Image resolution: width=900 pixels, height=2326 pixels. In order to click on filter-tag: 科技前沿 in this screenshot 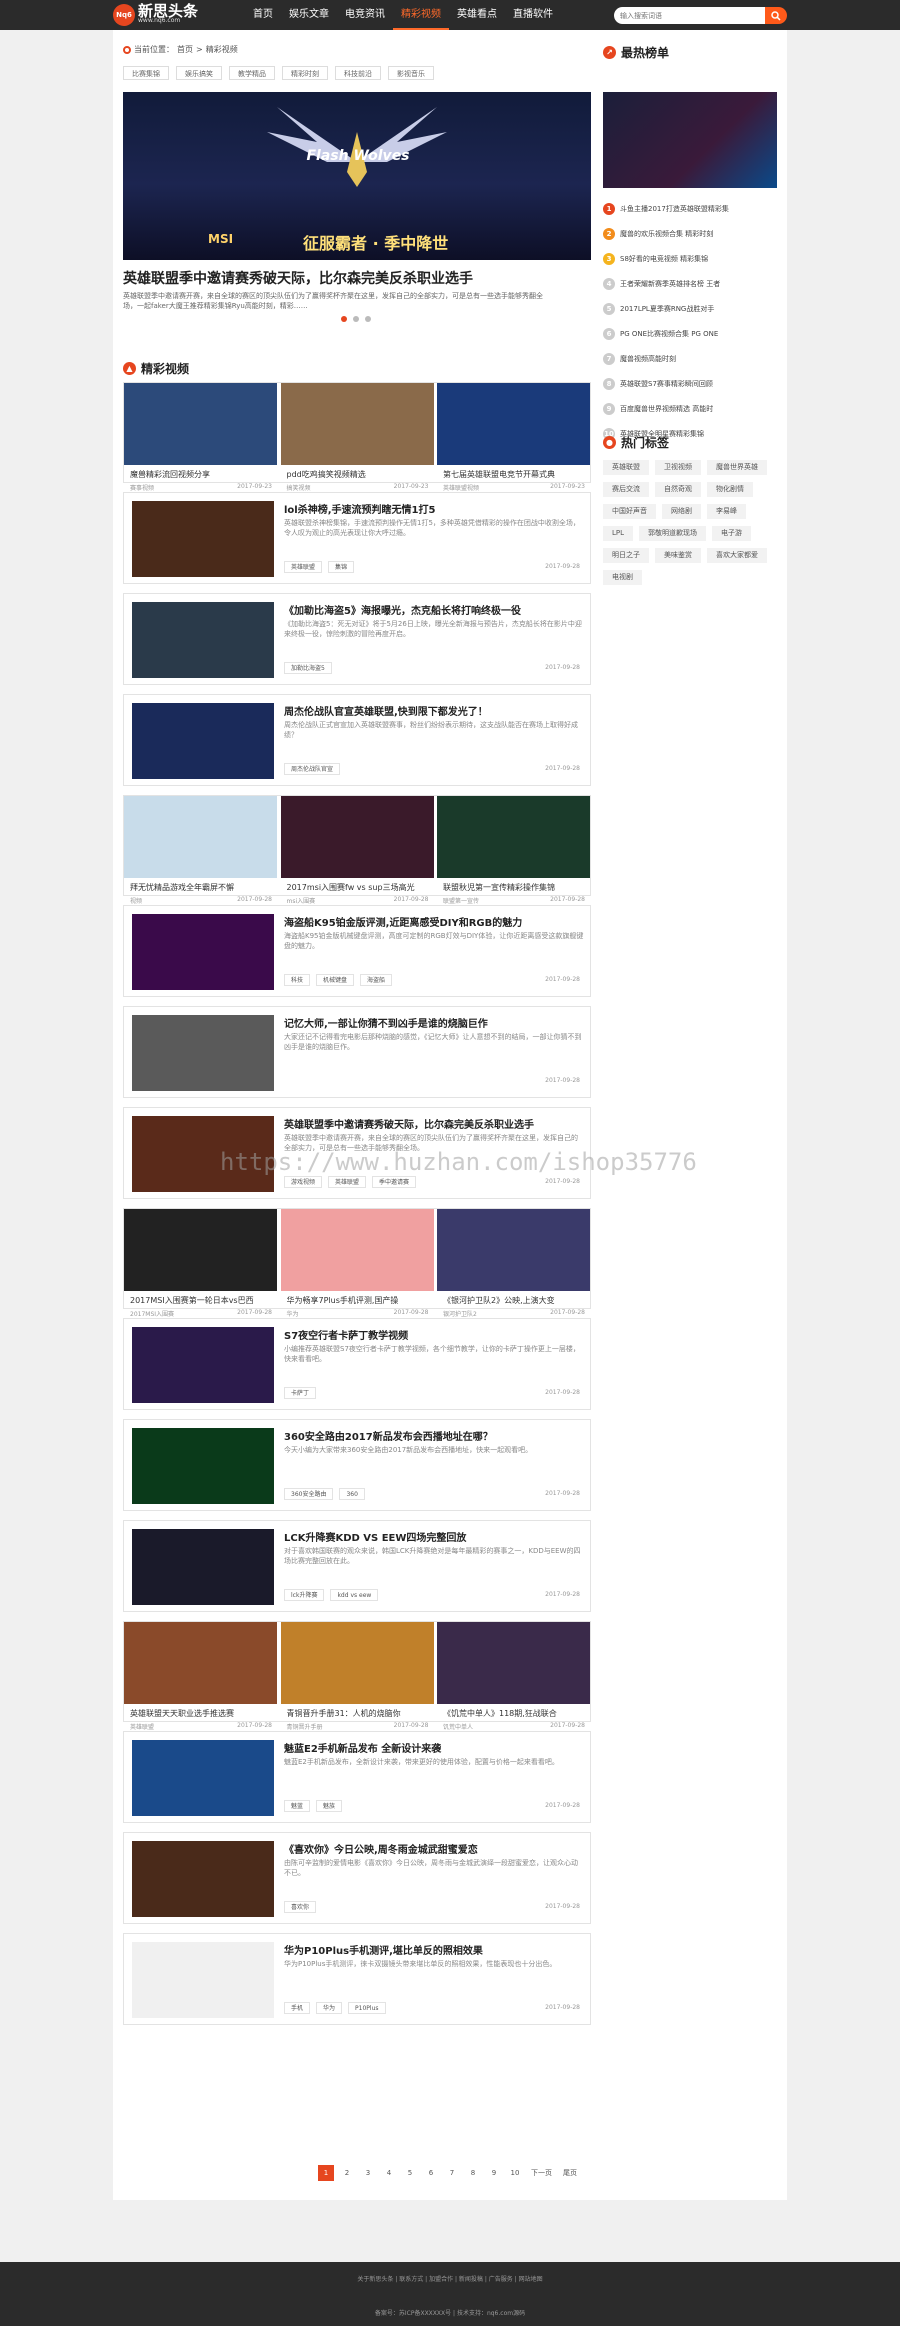, I will do `click(358, 73)`.